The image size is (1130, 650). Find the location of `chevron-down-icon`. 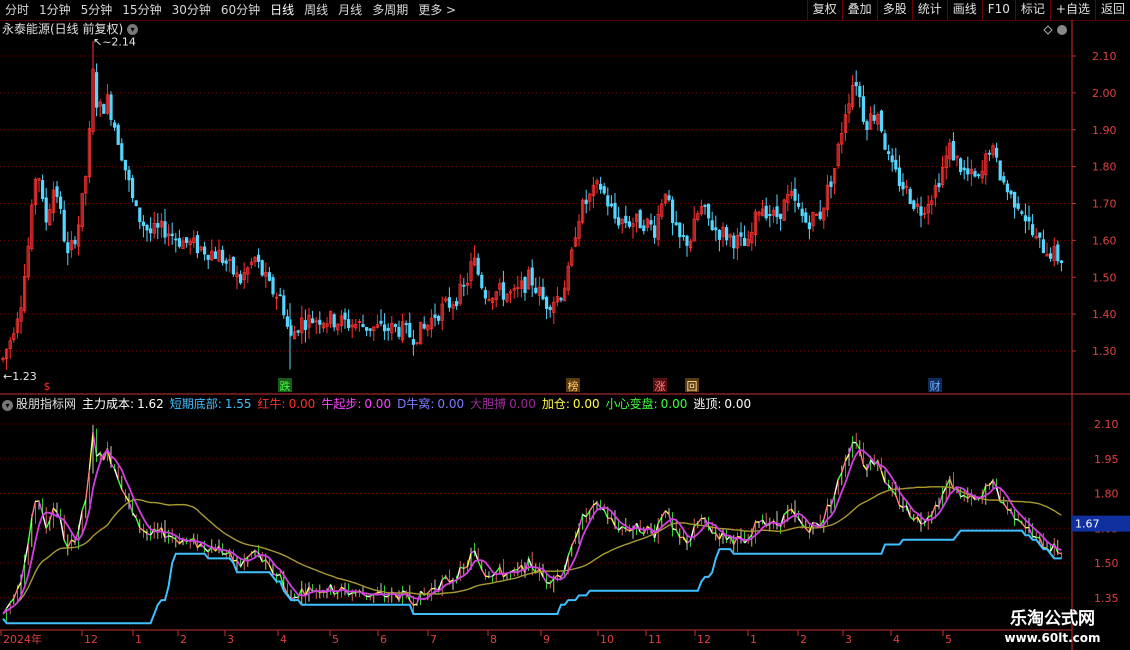

chevron-down-icon is located at coordinates (1062, 30).